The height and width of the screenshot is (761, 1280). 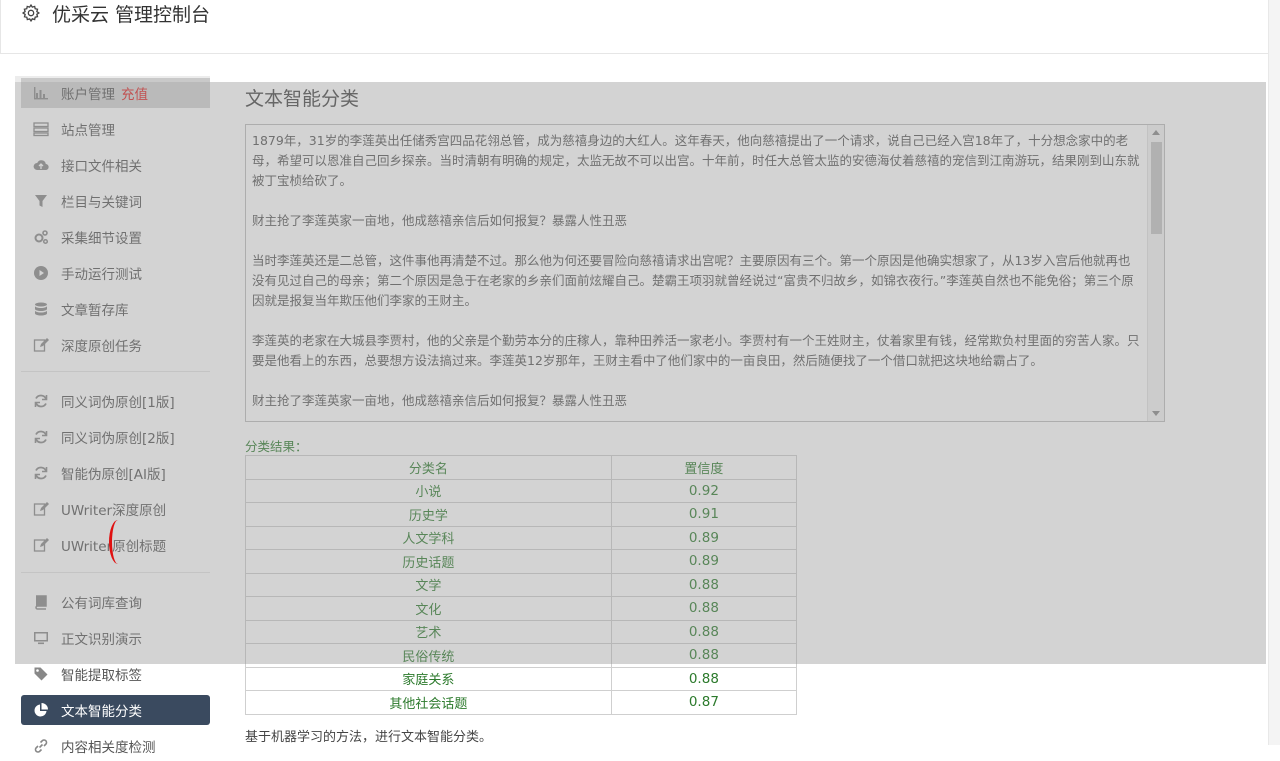 What do you see at coordinates (101, 604) in the screenshot?
I see `sidebar-item-label: 公有词库查询` at bounding box center [101, 604].